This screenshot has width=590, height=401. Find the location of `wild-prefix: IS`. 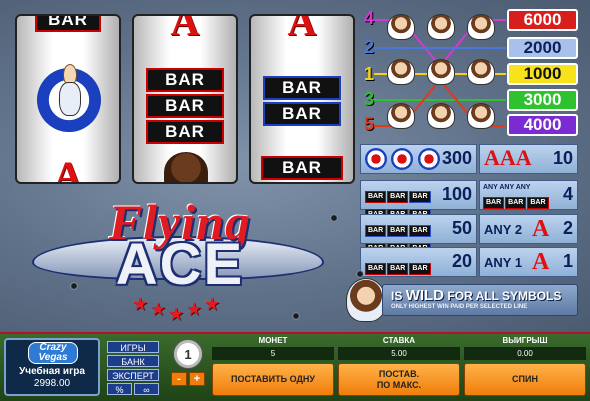

wild-prefix: IS is located at coordinates (397, 296).